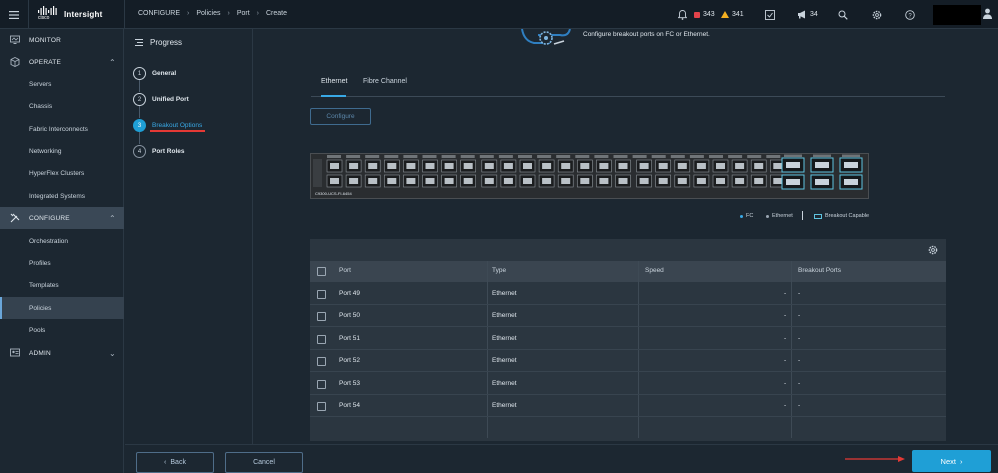  Describe the element at coordinates (165, 462) in the screenshot. I see `chevron-left-icon: ‹` at that location.